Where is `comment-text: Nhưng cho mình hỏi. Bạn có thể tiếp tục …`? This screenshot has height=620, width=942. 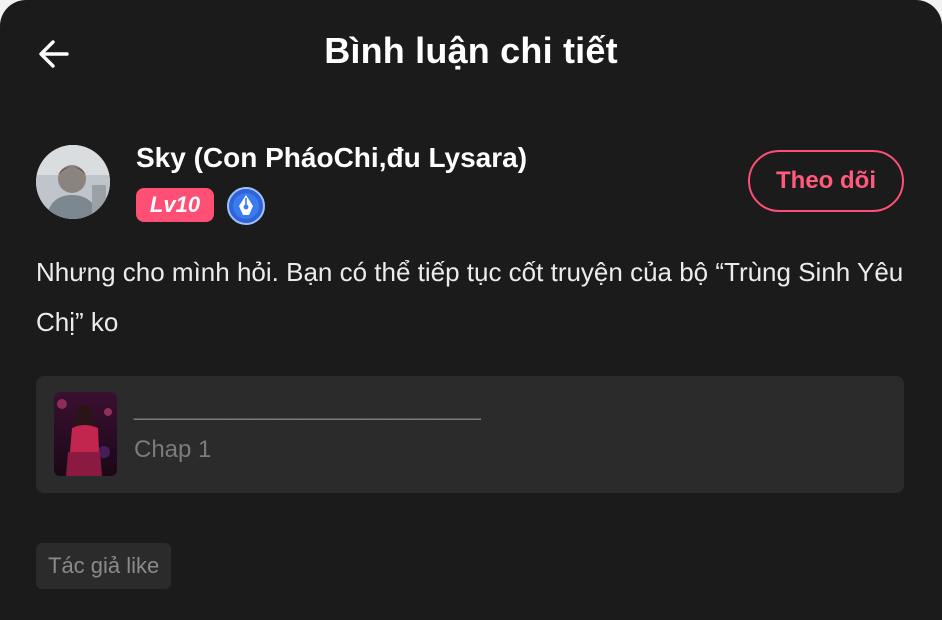
comment-text: Nhưng cho mình hỏi. Bạn có thể tiếp tục … is located at coordinates (470, 297).